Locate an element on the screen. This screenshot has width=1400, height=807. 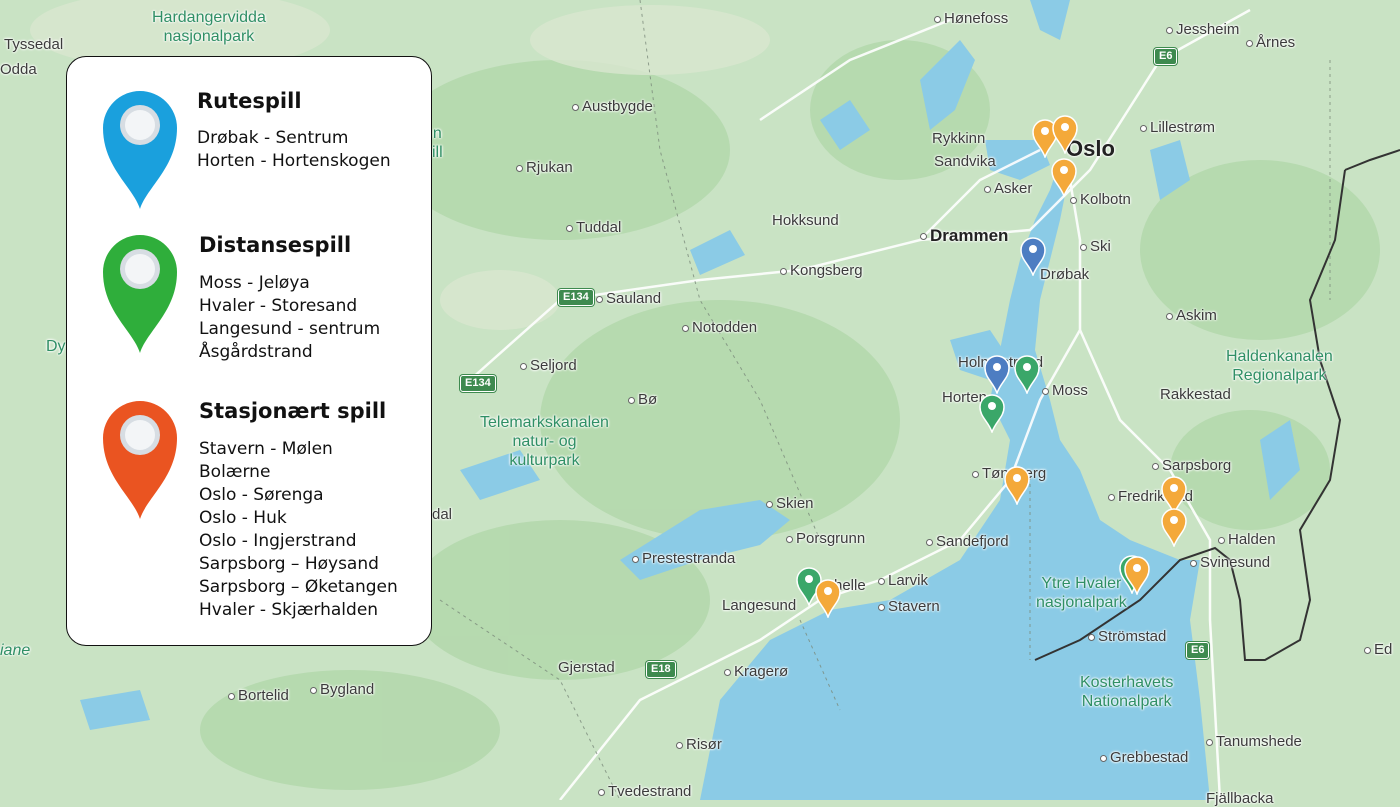
legend-item: Drøbak - Sentrum is located at coordinates (273, 138).